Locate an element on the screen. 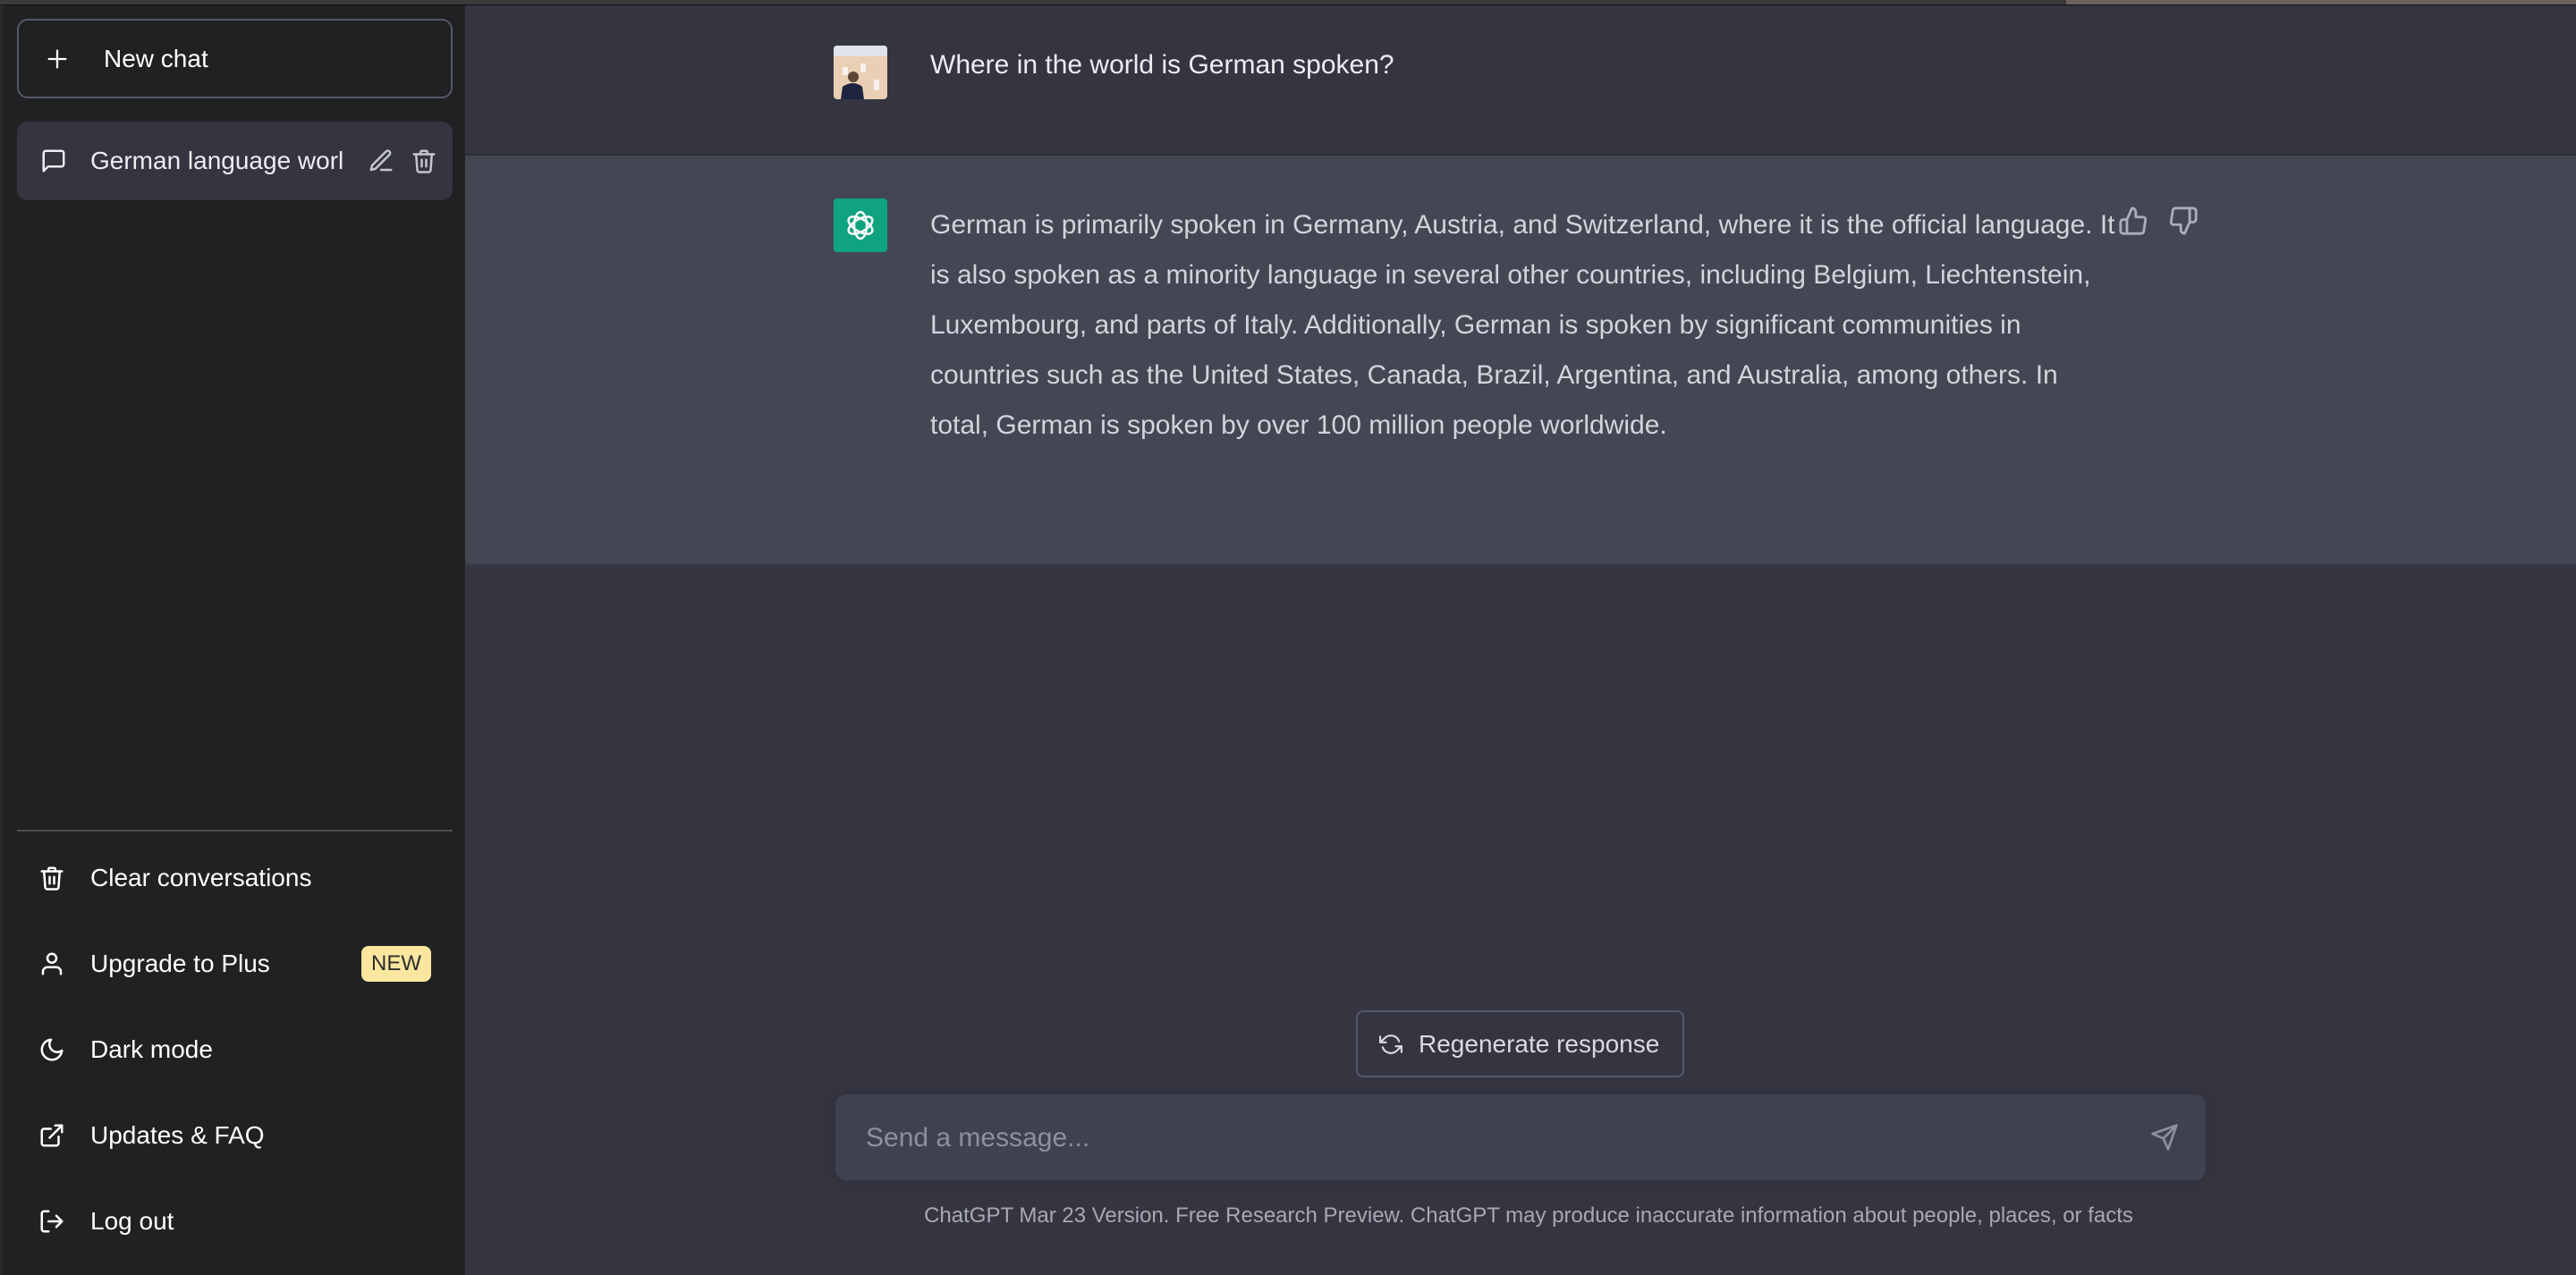  message-composer is located at coordinates (1520, 1138).